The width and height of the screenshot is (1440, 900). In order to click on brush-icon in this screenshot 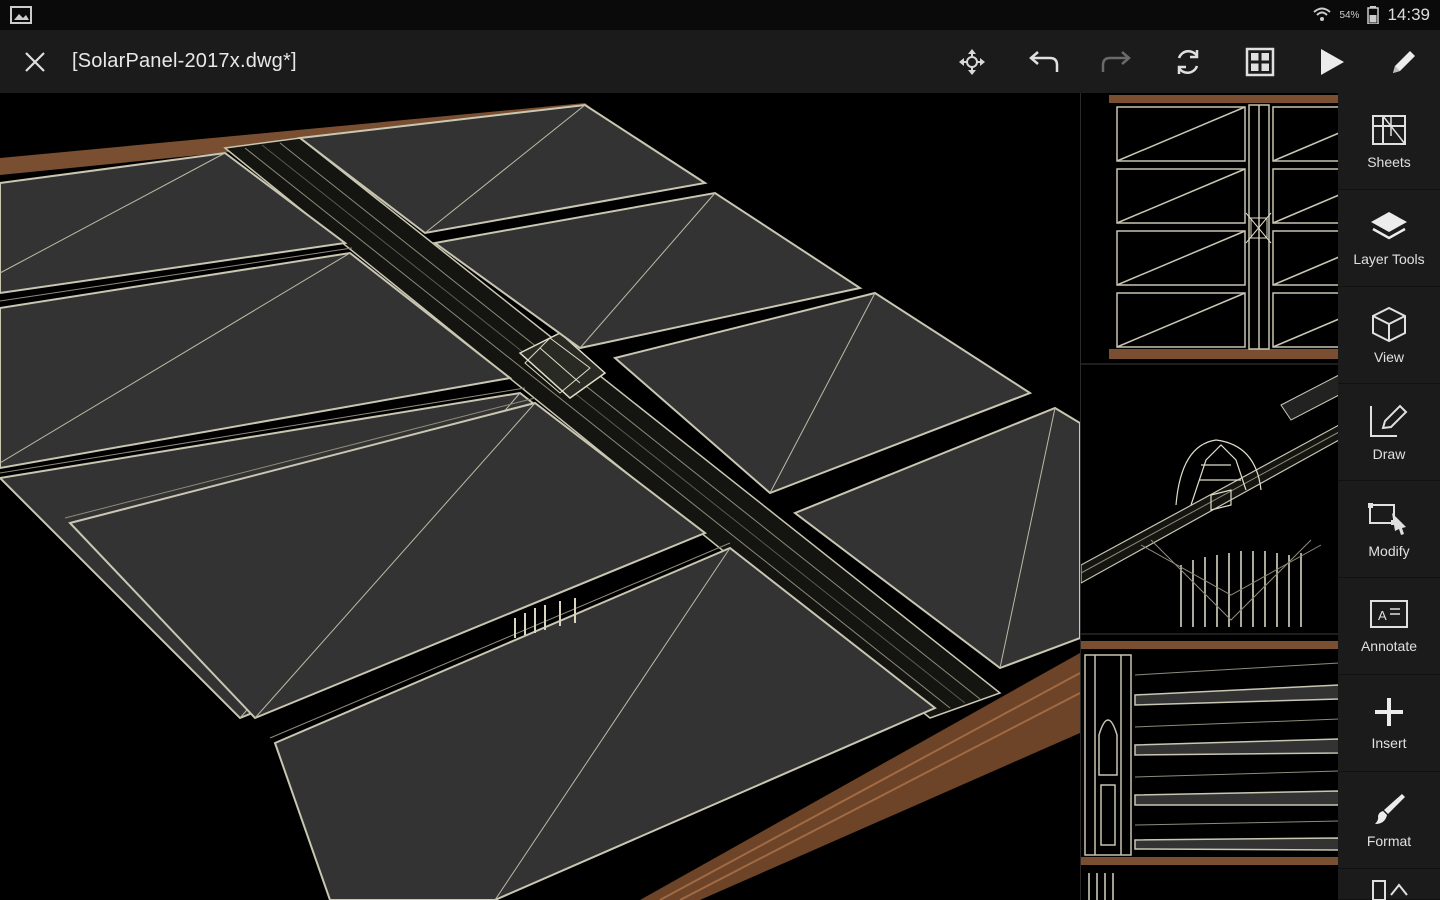, I will do `click(1389, 809)`.